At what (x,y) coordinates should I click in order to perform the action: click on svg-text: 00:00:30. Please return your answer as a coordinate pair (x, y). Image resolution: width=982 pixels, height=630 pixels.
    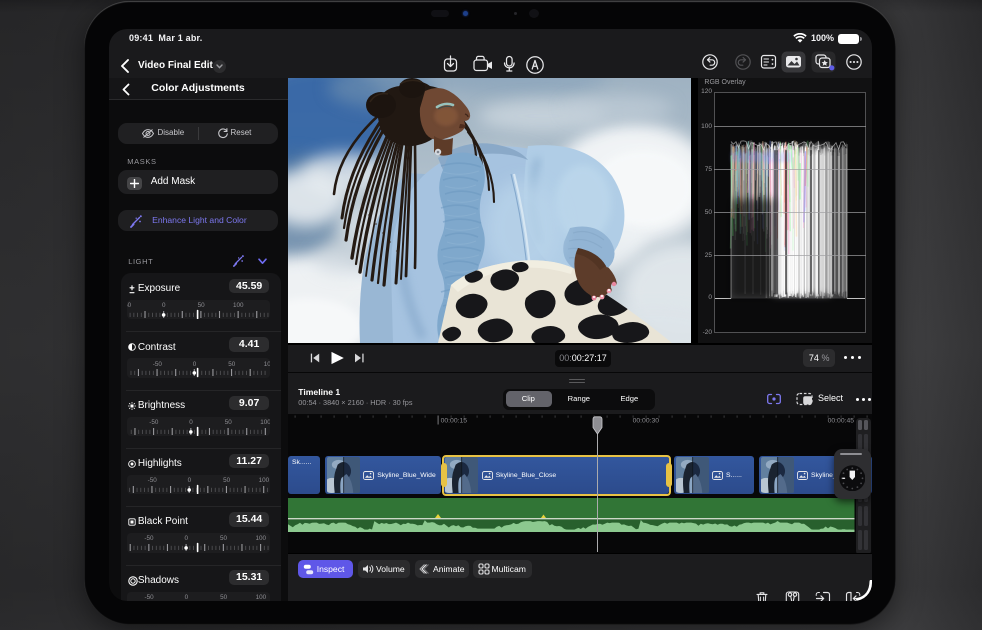
    Looking at the image, I should click on (646, 420).